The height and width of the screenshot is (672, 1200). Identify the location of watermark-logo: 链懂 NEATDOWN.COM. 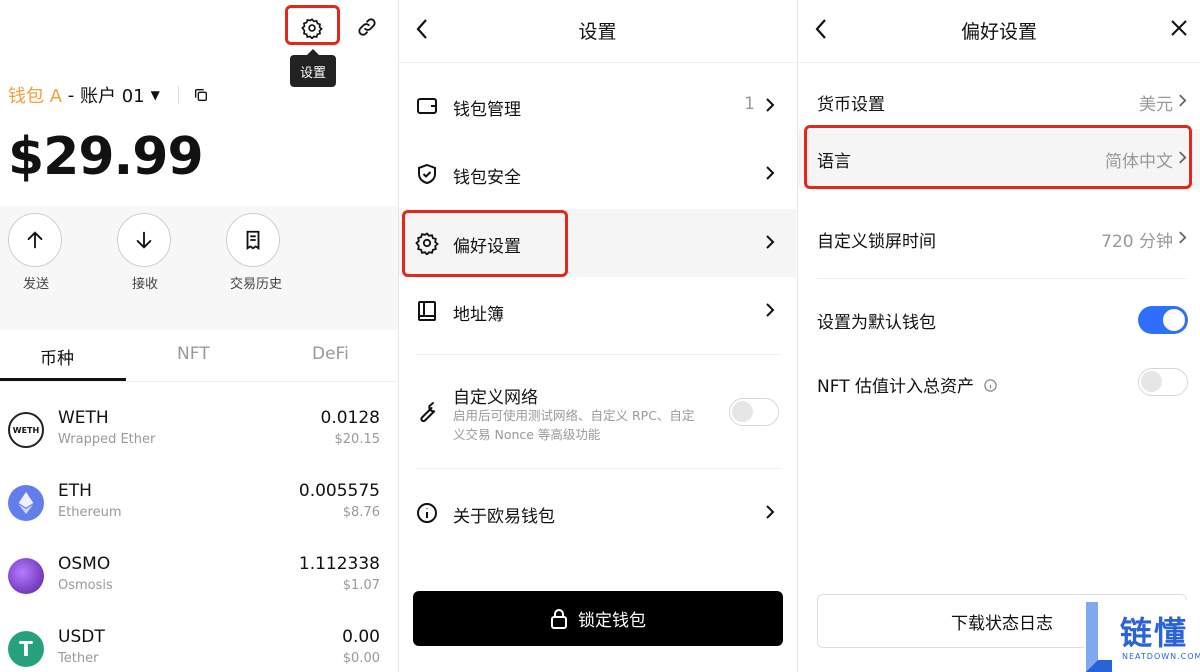
(1142, 636).